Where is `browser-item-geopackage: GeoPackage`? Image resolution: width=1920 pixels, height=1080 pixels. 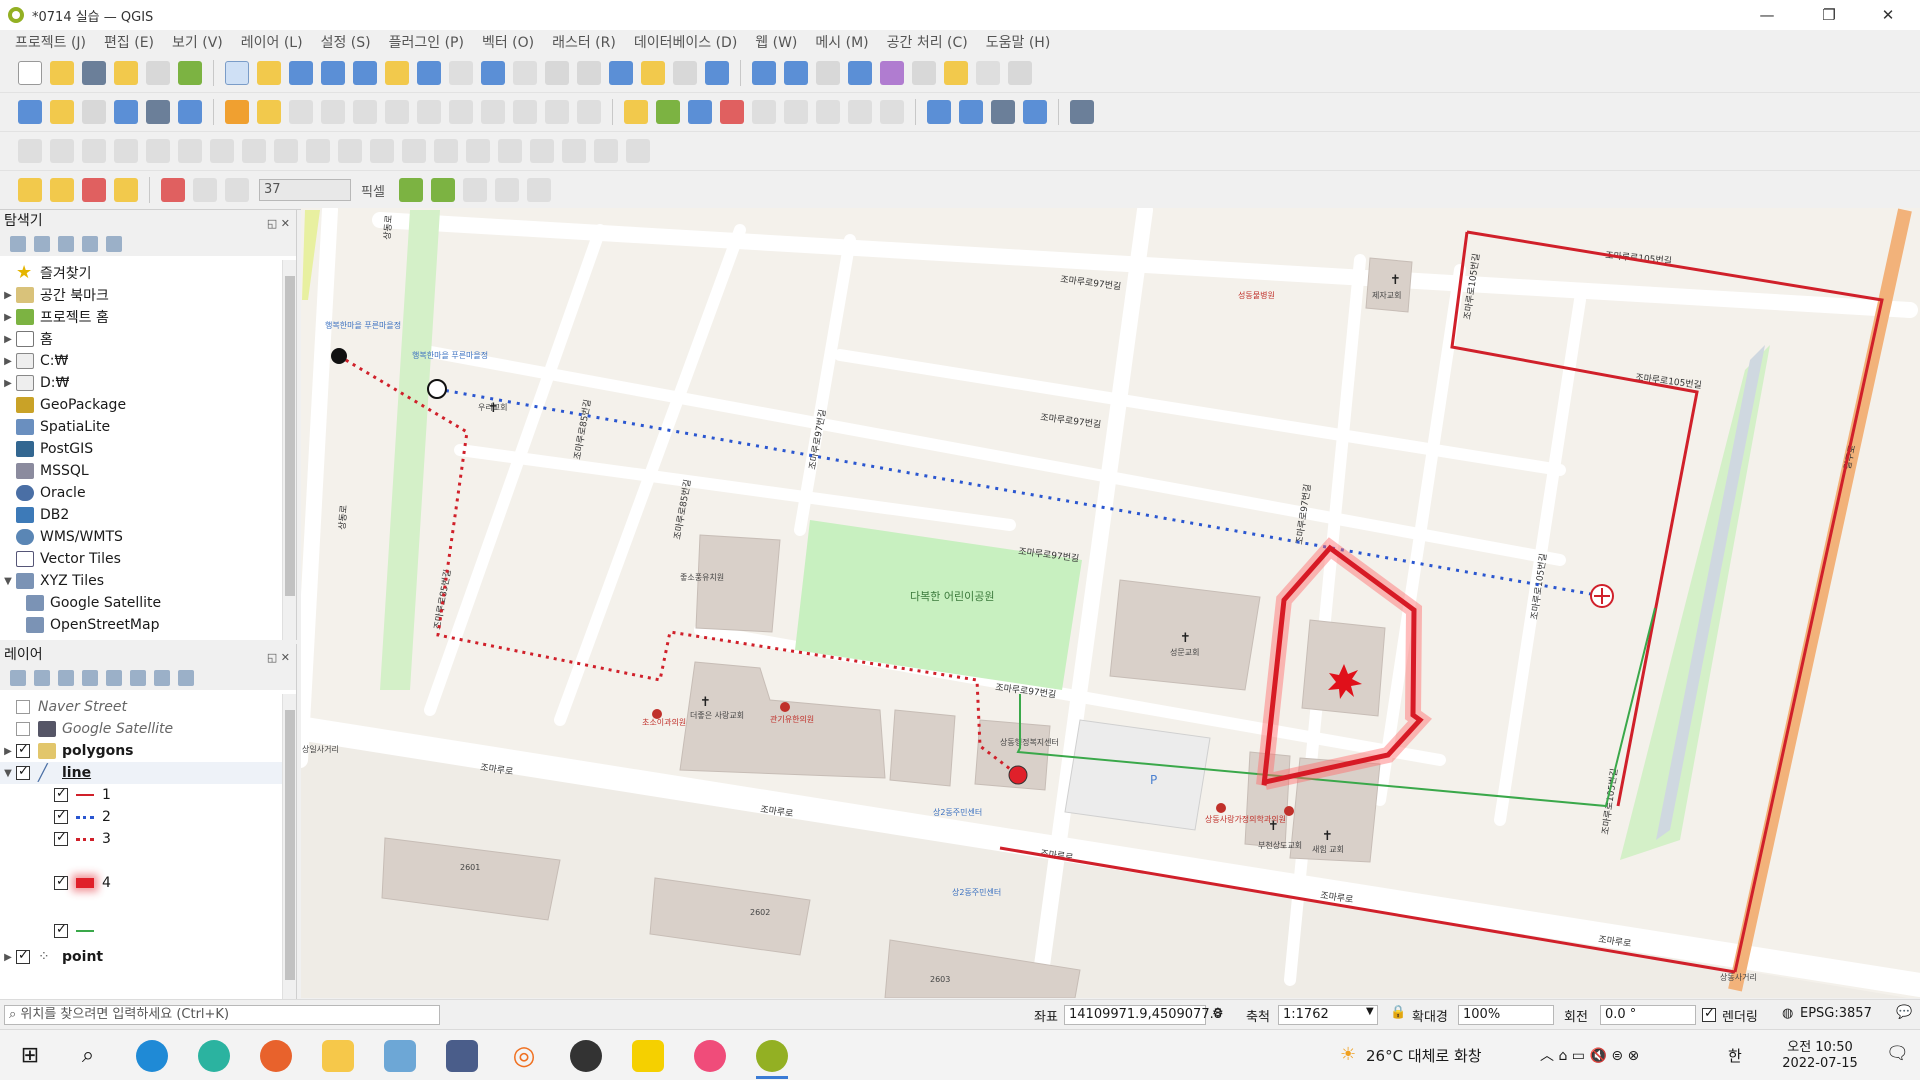
browser-item-geopackage: GeoPackage is located at coordinates (141, 405).